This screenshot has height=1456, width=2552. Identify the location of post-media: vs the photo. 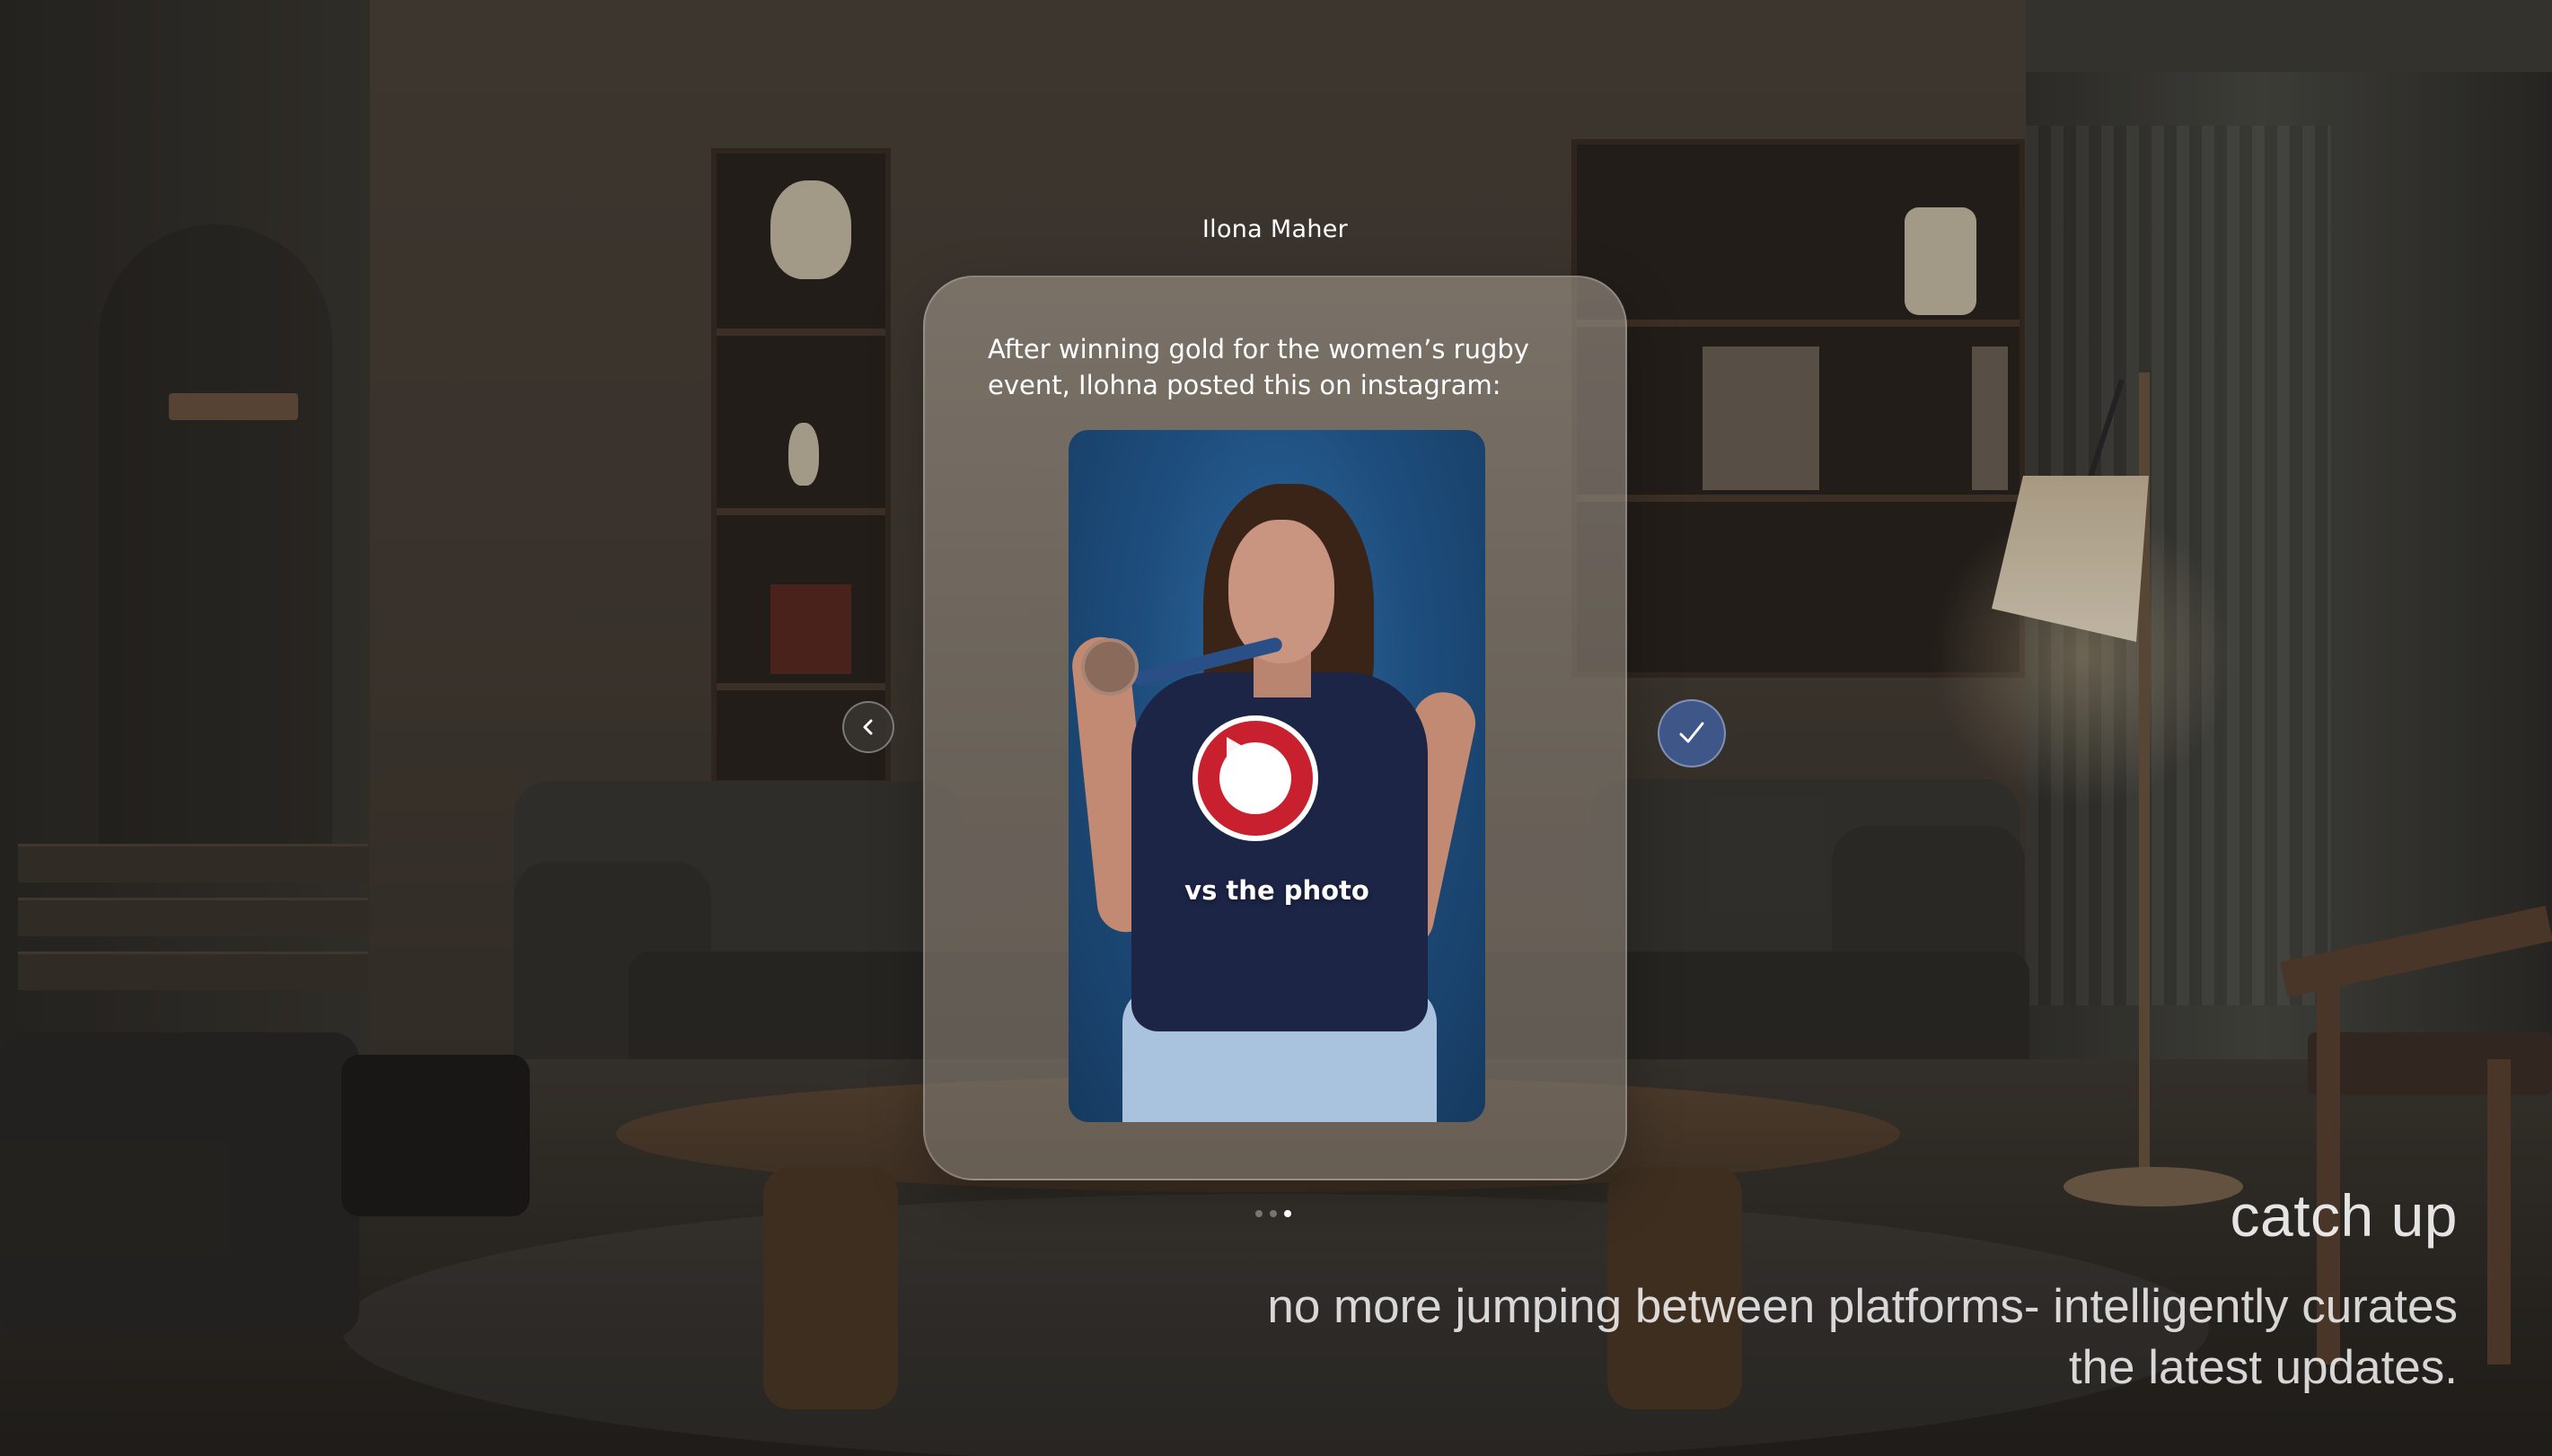
(1277, 776).